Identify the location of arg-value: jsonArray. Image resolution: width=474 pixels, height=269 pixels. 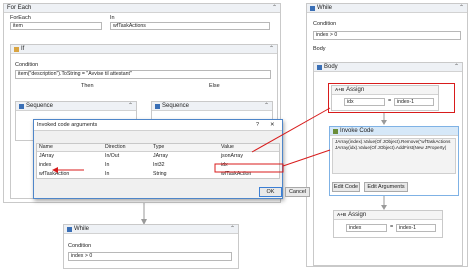
(248, 156).